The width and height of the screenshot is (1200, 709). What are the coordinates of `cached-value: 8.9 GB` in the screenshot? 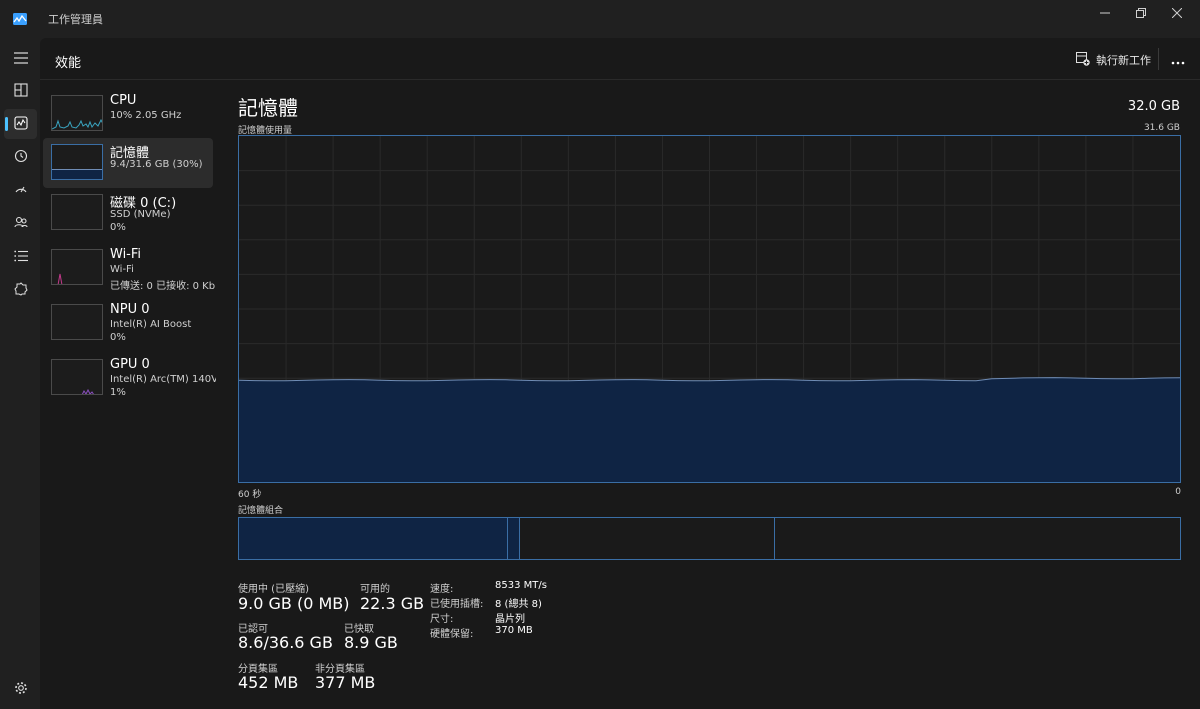 It's located at (371, 642).